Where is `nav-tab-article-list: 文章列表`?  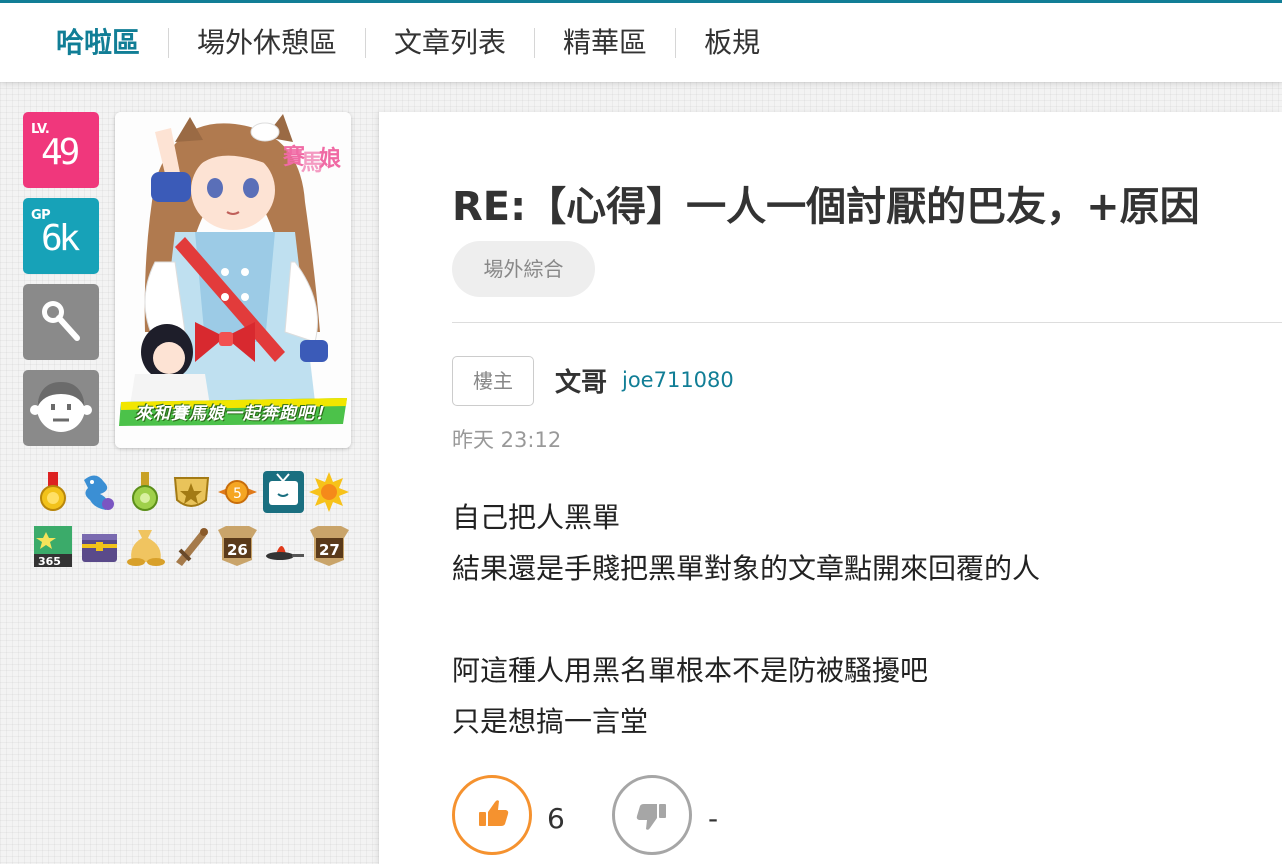 nav-tab-article-list: 文章列表 is located at coordinates (450, 43).